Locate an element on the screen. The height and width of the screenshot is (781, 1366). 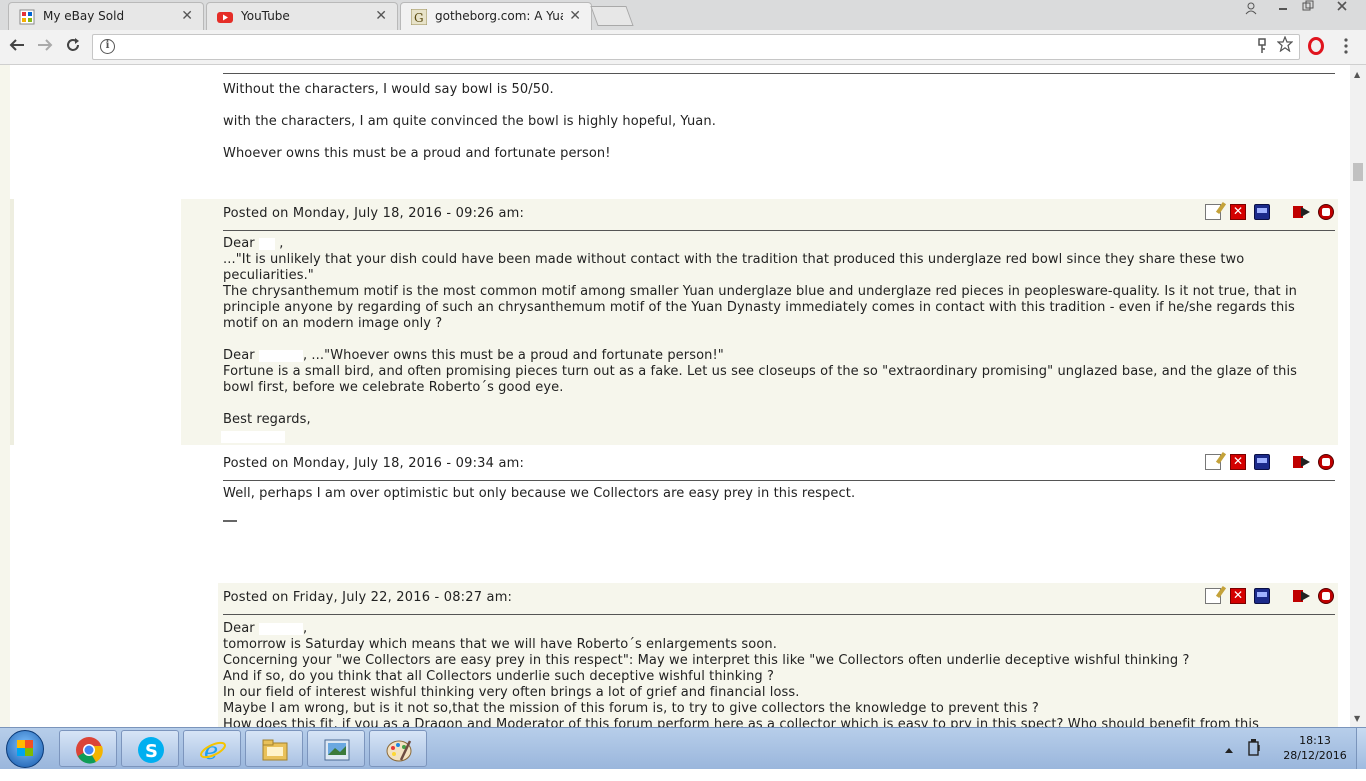
youtube-icon is located at coordinates (225, 17).